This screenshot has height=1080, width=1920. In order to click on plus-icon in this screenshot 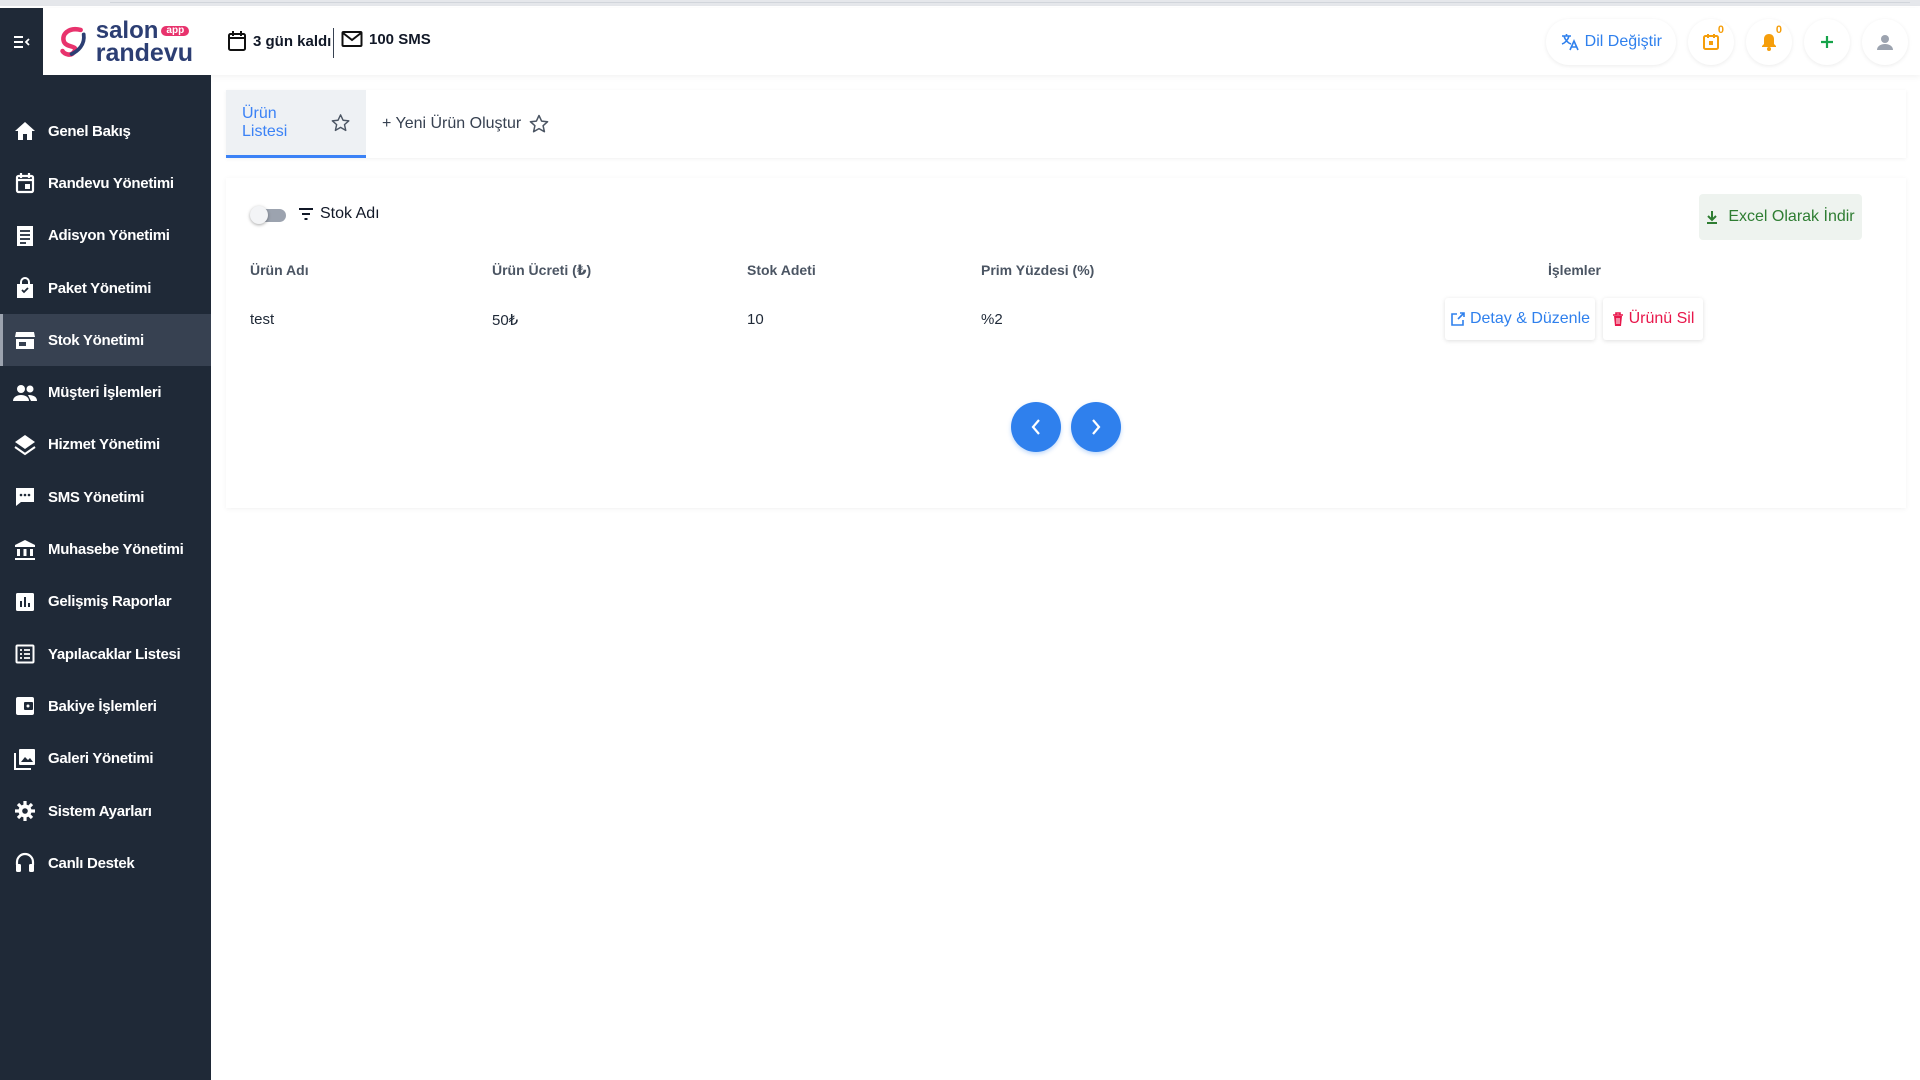, I will do `click(1827, 42)`.